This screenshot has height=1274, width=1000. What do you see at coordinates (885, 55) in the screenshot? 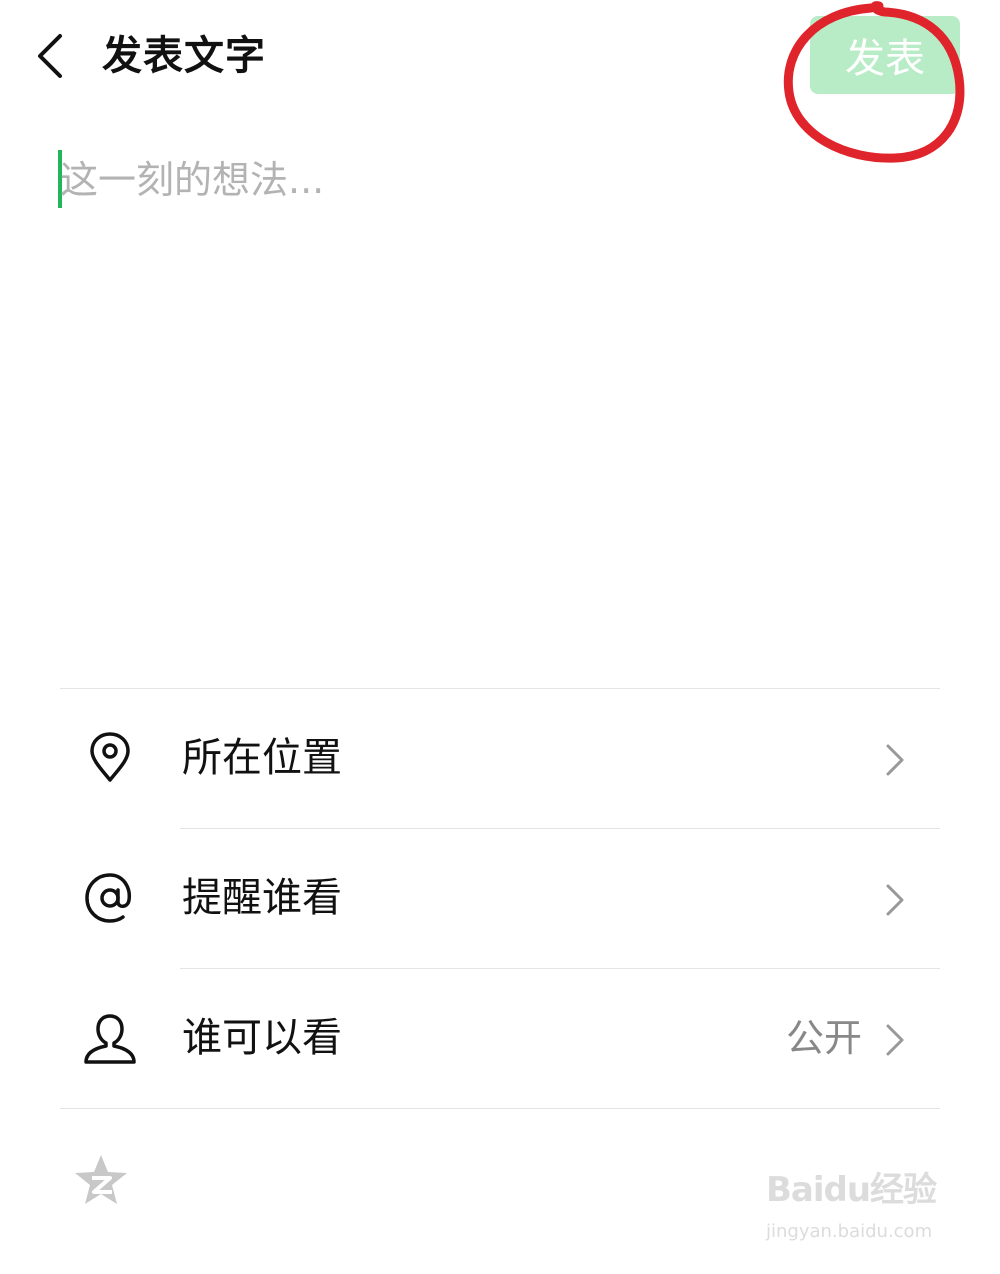
I see `publish-button: 发表` at bounding box center [885, 55].